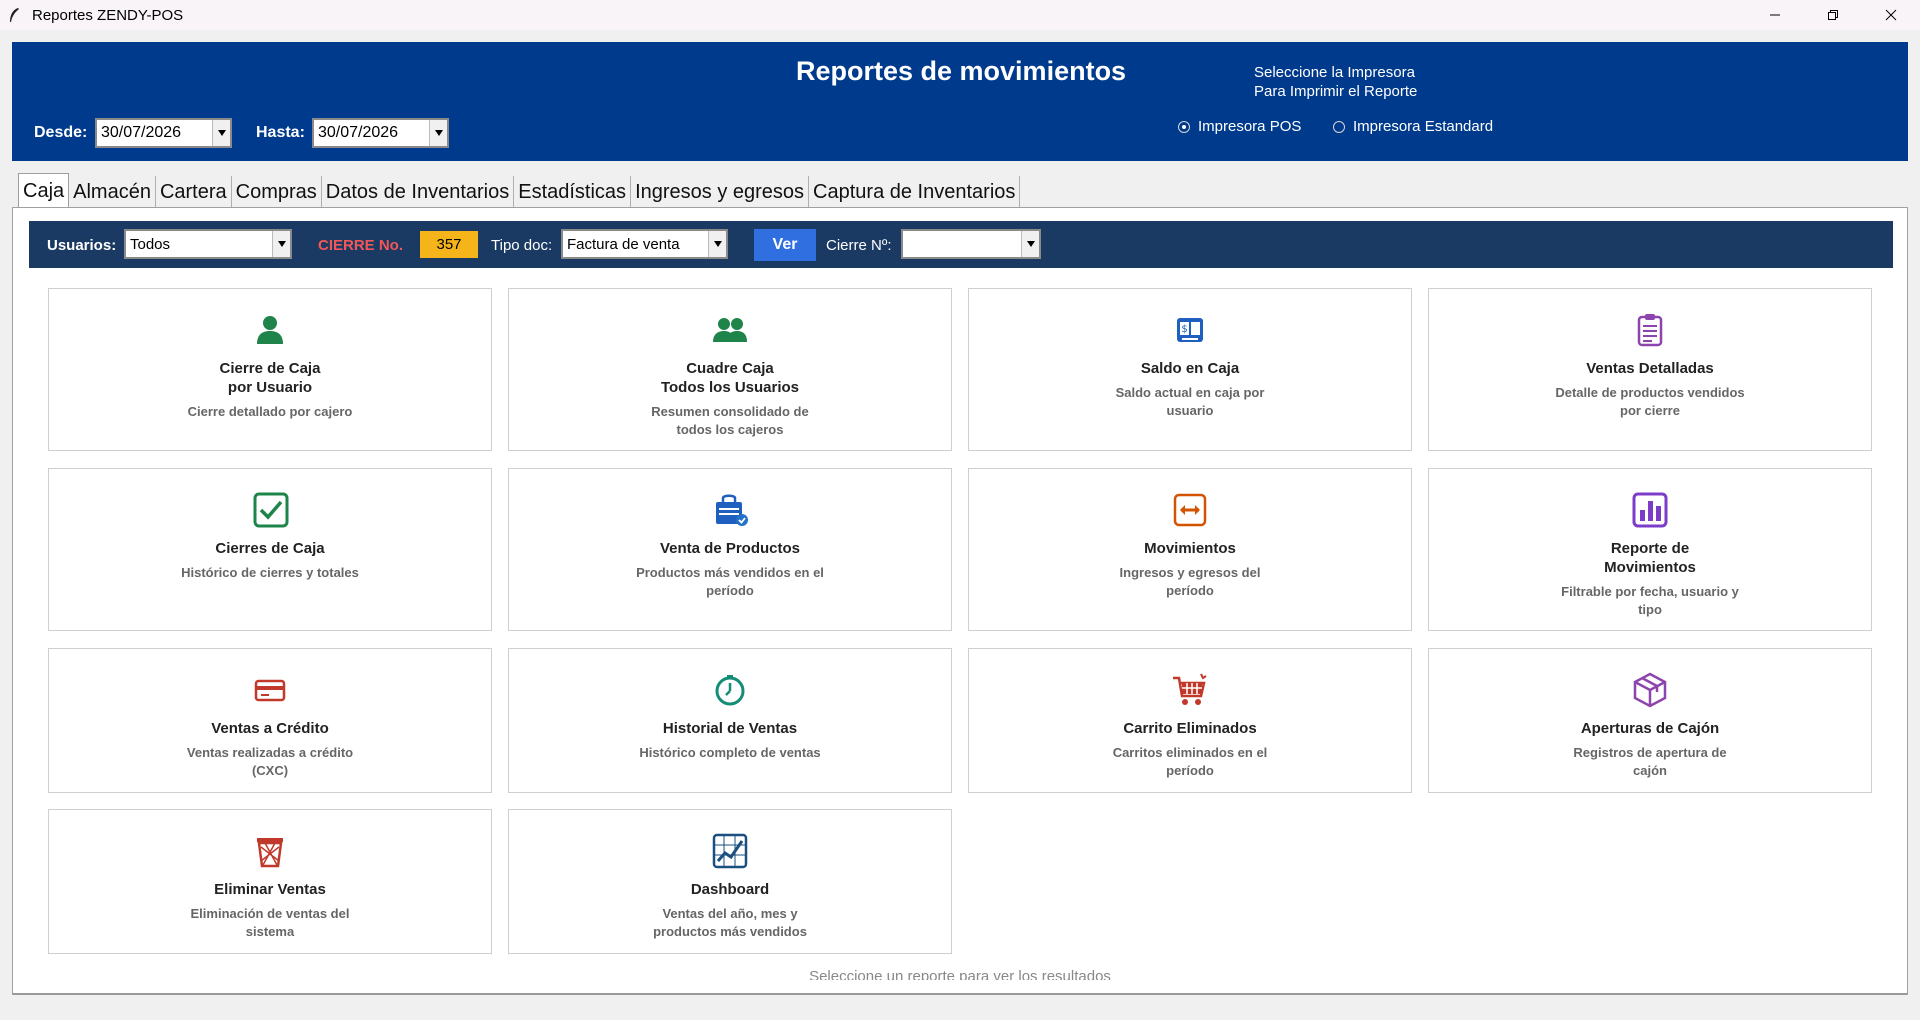 This screenshot has height=1020, width=1920. I want to click on user-icon, so click(270, 330).